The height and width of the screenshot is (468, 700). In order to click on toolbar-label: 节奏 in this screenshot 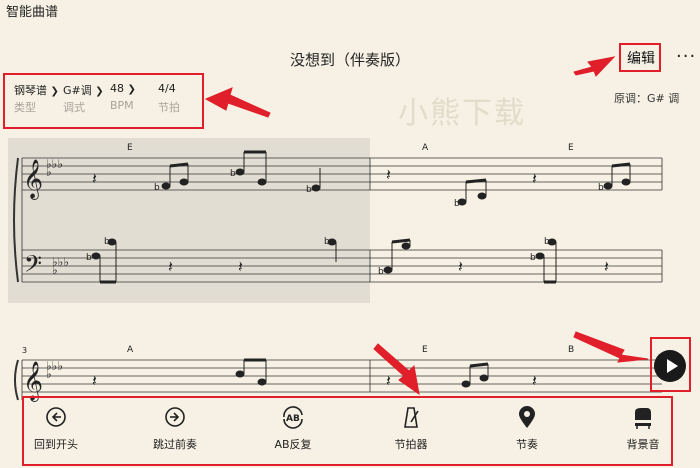, I will do `click(527, 444)`.